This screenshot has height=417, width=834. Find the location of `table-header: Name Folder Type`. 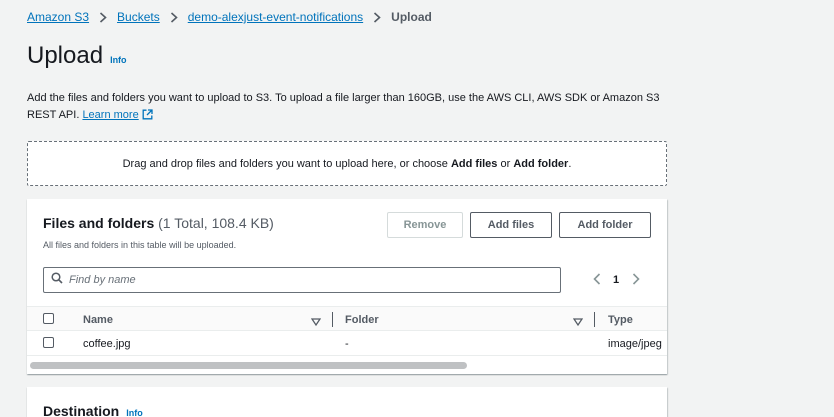

table-header: Name Folder Type is located at coordinates (347, 318).